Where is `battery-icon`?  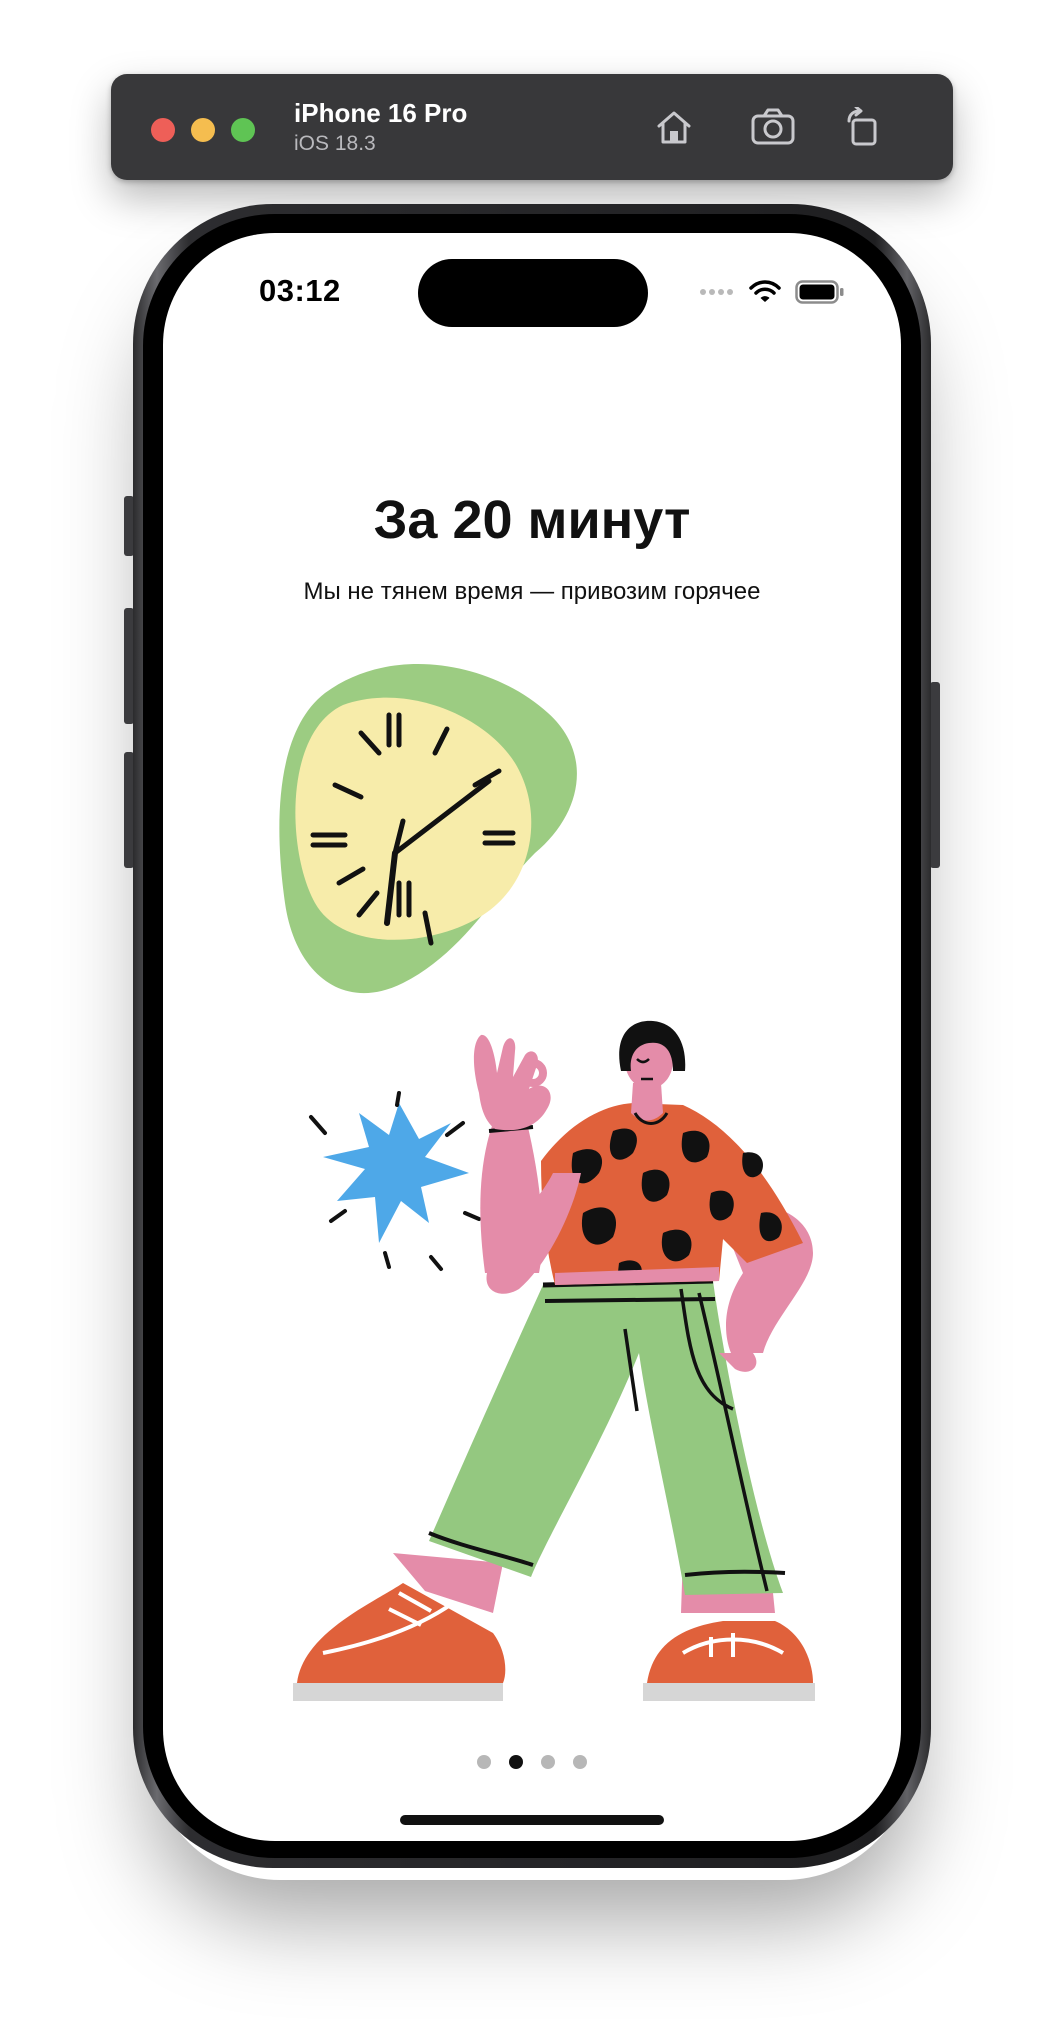 battery-icon is located at coordinates (819, 292).